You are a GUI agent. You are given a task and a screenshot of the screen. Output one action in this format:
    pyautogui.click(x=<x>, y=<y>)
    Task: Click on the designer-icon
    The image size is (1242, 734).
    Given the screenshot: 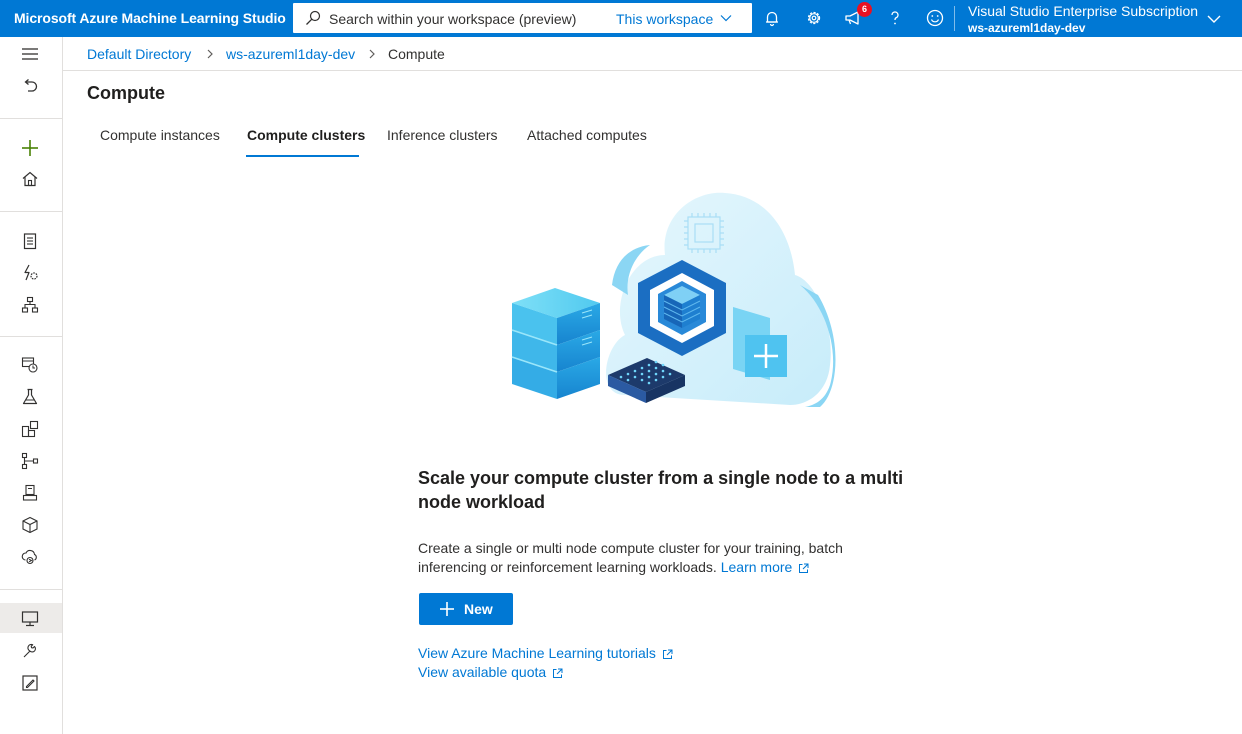 What is the action you would take?
    pyautogui.click(x=30, y=304)
    